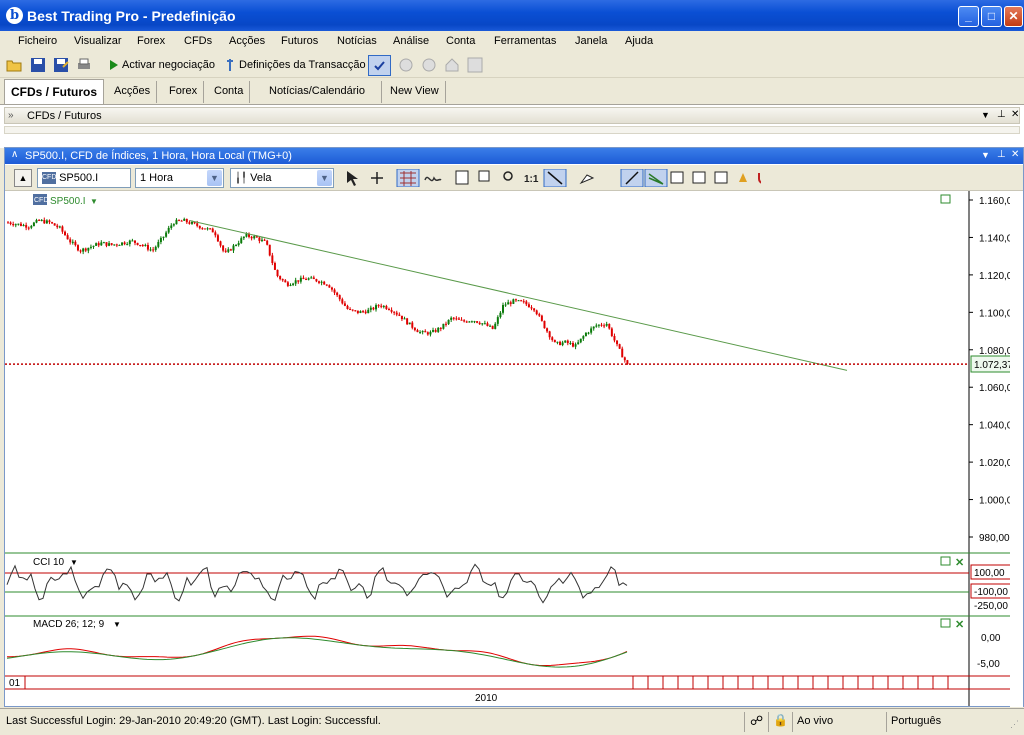 The width and height of the screenshot is (1024, 735). What do you see at coordinates (357, 41) in the screenshot?
I see `menu-noticias: Notícias` at bounding box center [357, 41].